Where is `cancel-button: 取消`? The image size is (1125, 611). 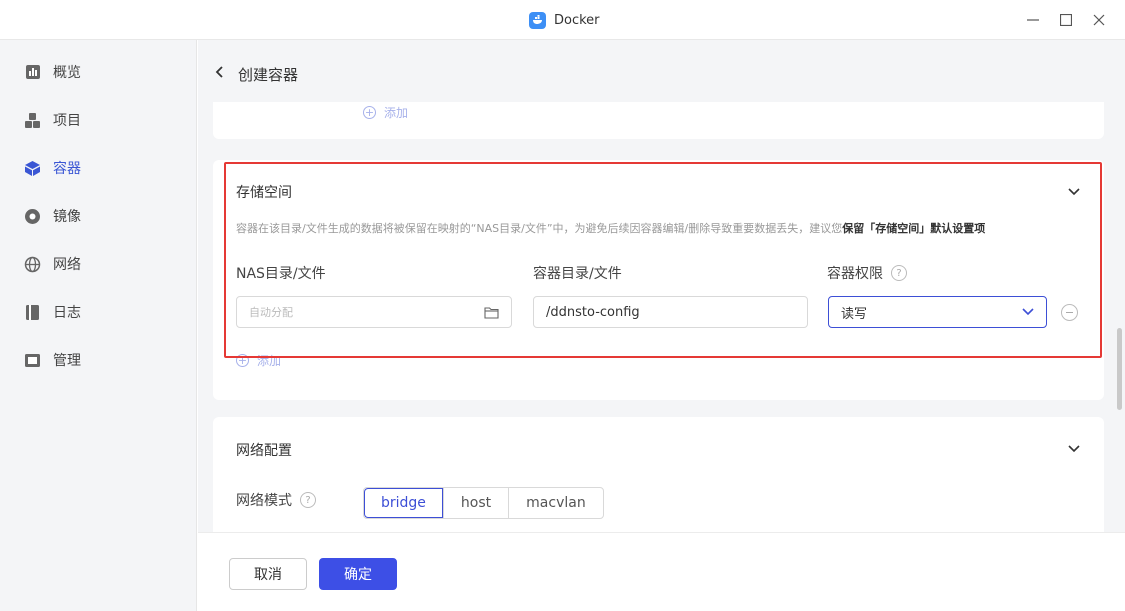 cancel-button: 取消 is located at coordinates (268, 574).